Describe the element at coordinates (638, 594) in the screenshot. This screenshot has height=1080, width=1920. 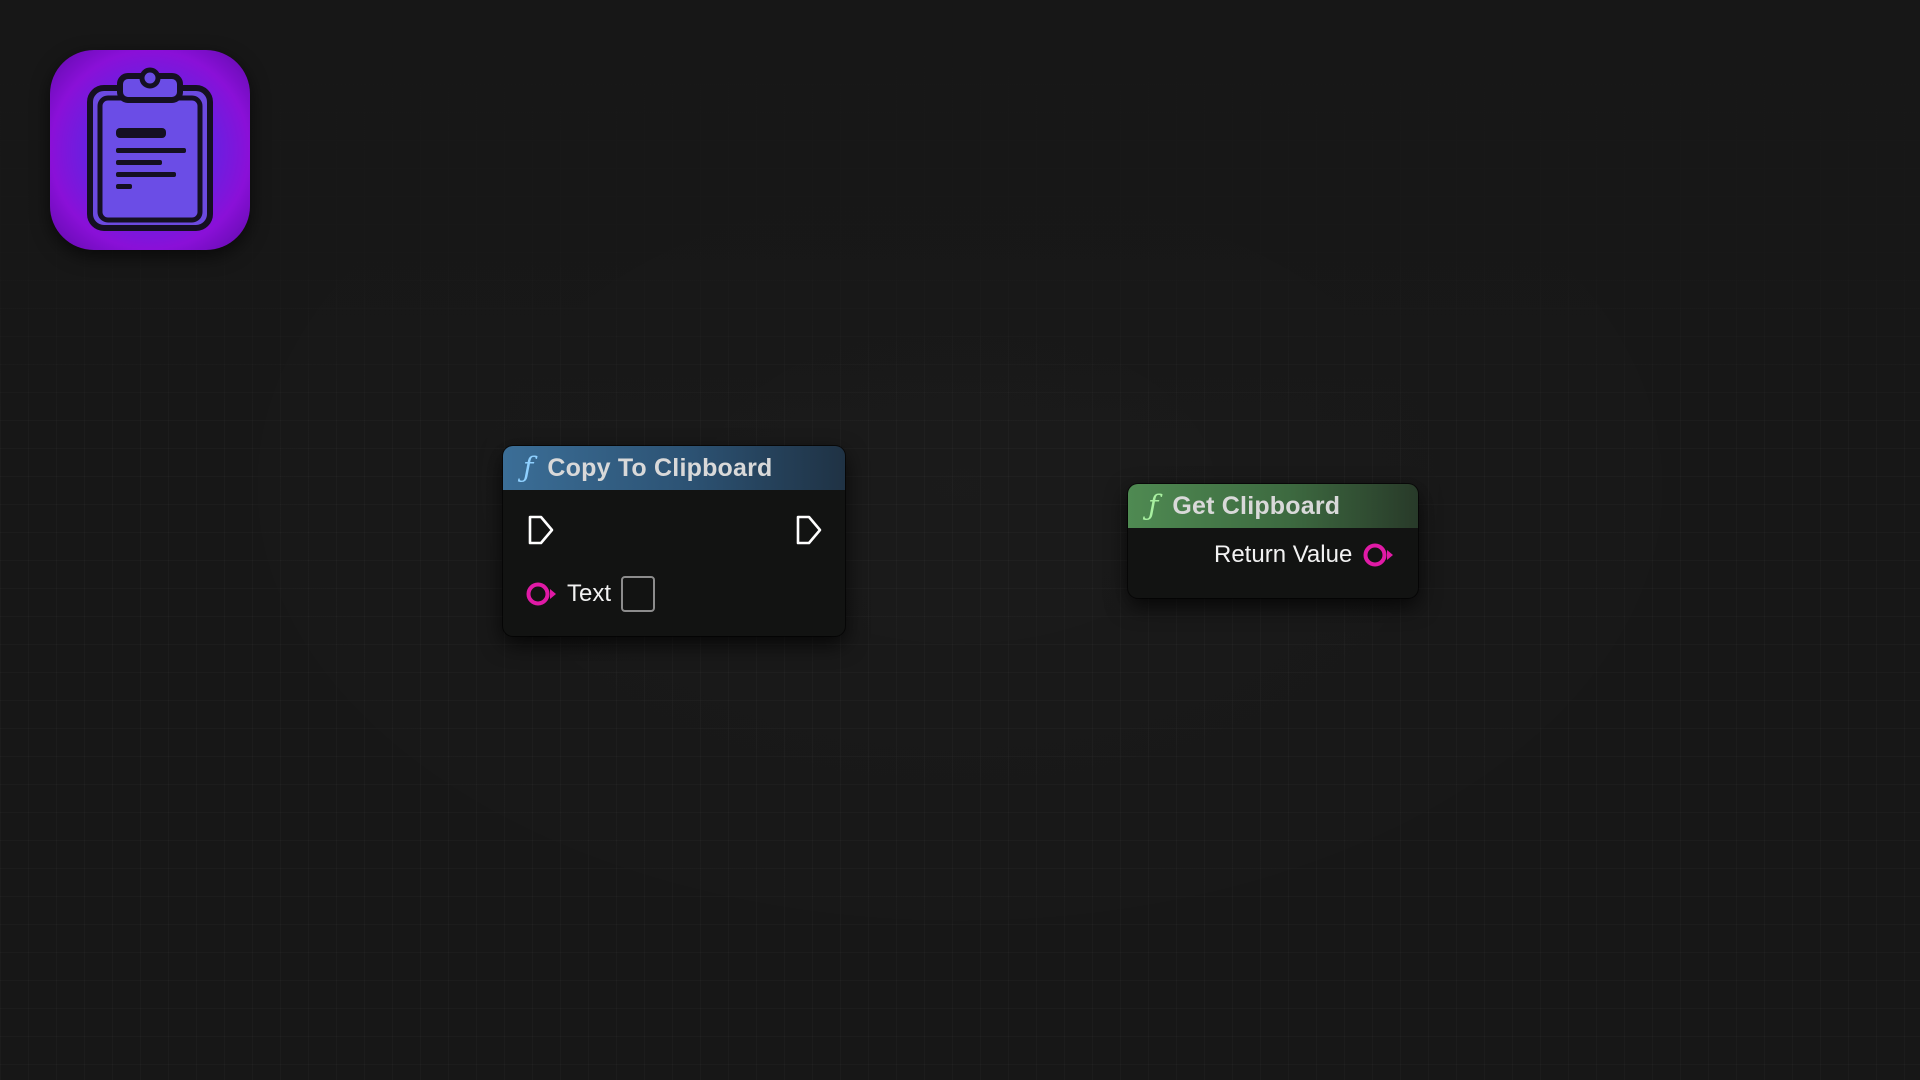
I see `text-value-input` at that location.